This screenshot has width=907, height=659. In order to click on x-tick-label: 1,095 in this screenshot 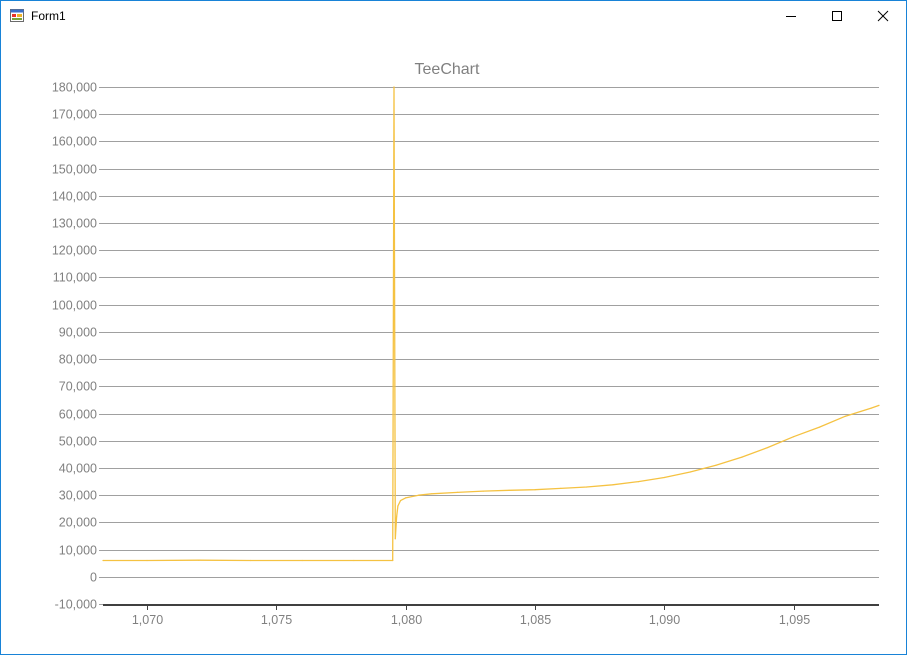, I will do `click(794, 620)`.